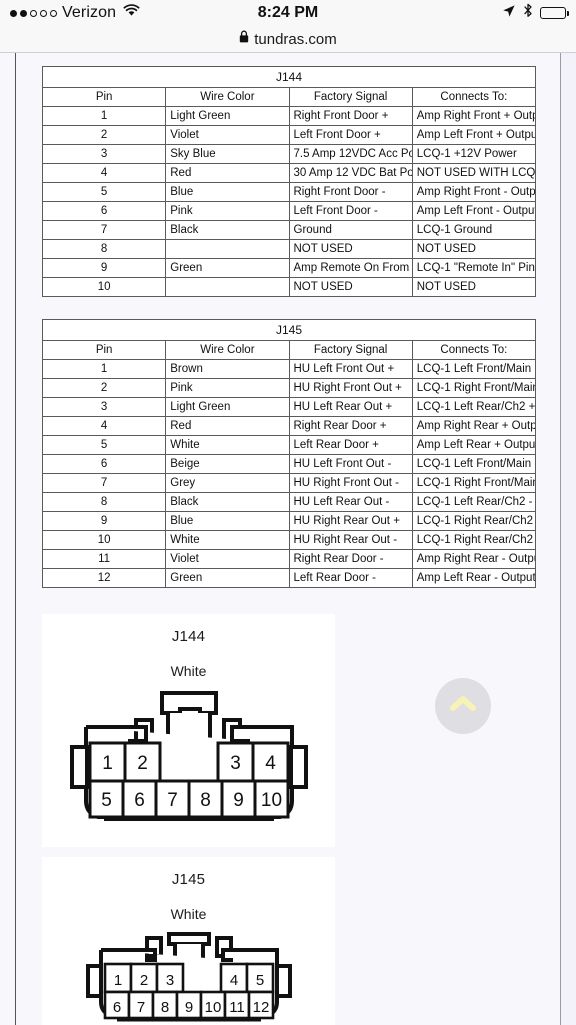  I want to click on cell-connects-to: NOT USED WITH LCQ-1, so click(474, 173).